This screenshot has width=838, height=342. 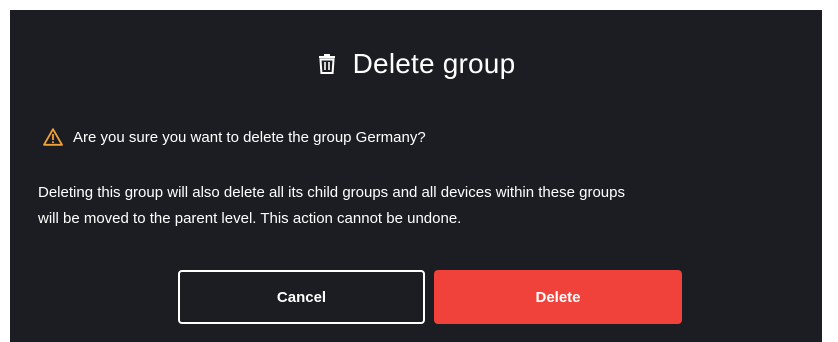 I want to click on dialog-header: Delete group, so click(x=416, y=64).